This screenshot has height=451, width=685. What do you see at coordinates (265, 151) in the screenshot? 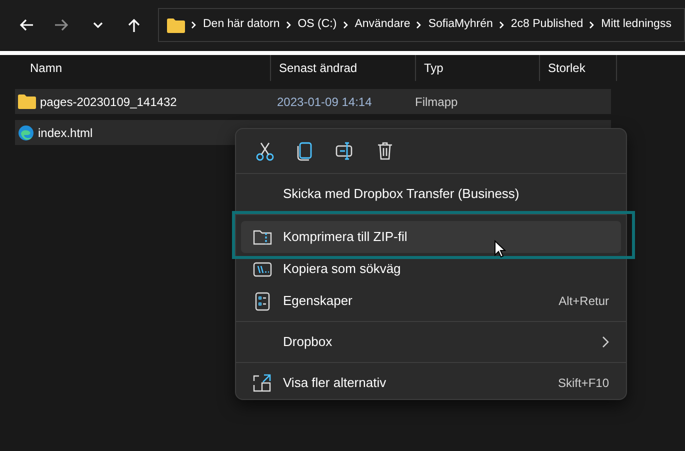
I see `cut-icon` at bounding box center [265, 151].